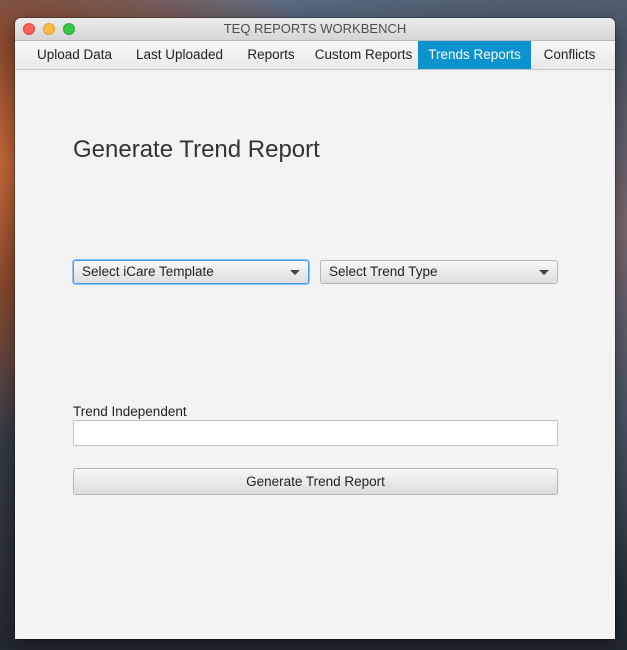 The height and width of the screenshot is (650, 627). Describe the element at coordinates (439, 272) in the screenshot. I see `trend-type-select: Select Trend Type` at that location.